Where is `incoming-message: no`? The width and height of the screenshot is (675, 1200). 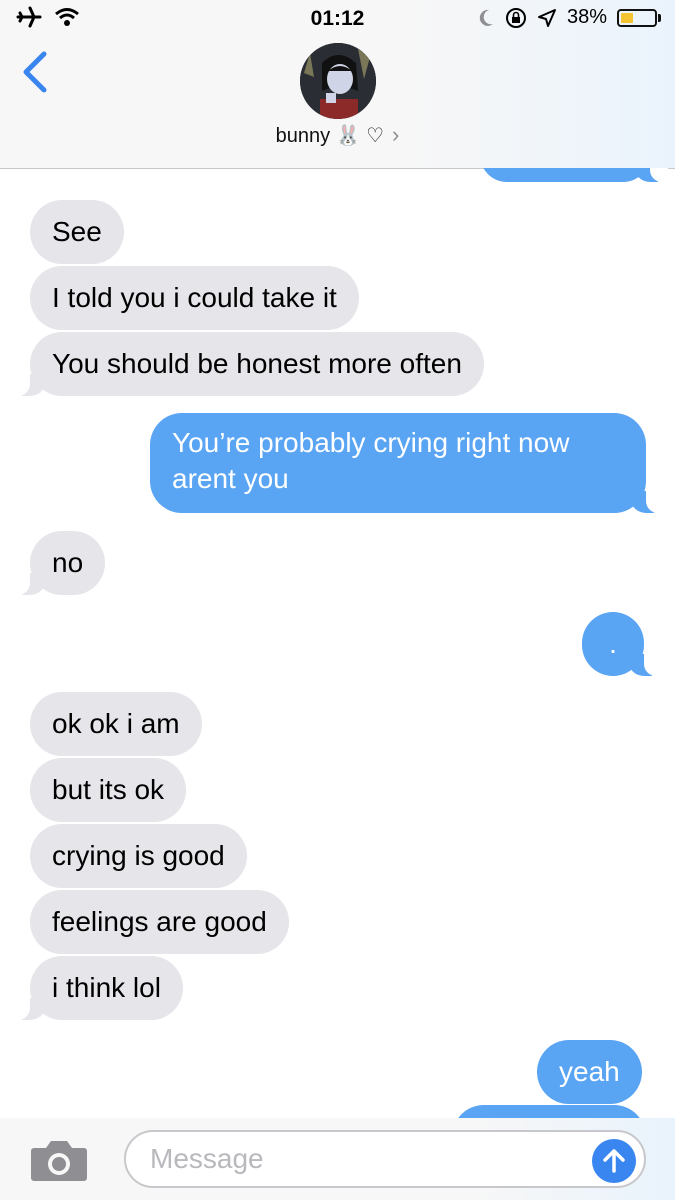 incoming-message: no is located at coordinates (58, 563).